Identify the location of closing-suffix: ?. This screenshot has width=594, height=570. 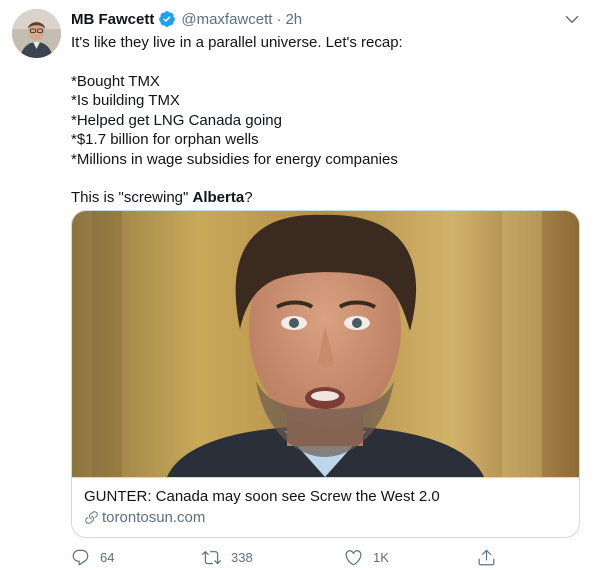
(248, 197).